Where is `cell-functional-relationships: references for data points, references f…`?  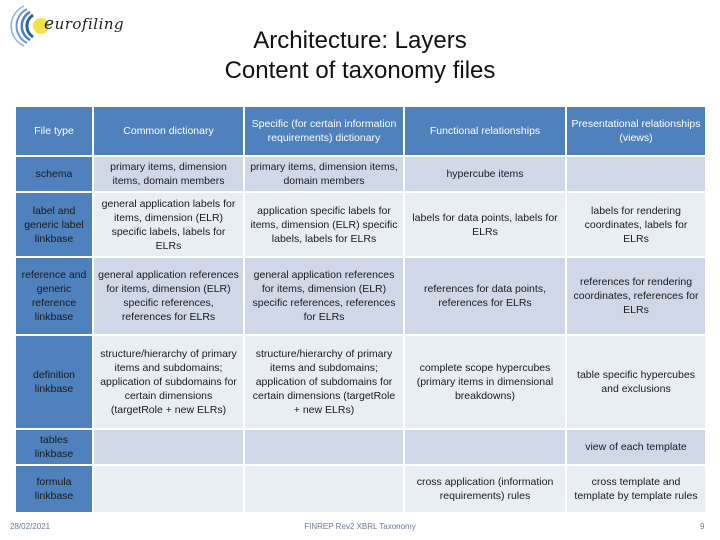
cell-functional-relationships: references for data points, references f… is located at coordinates (485, 296).